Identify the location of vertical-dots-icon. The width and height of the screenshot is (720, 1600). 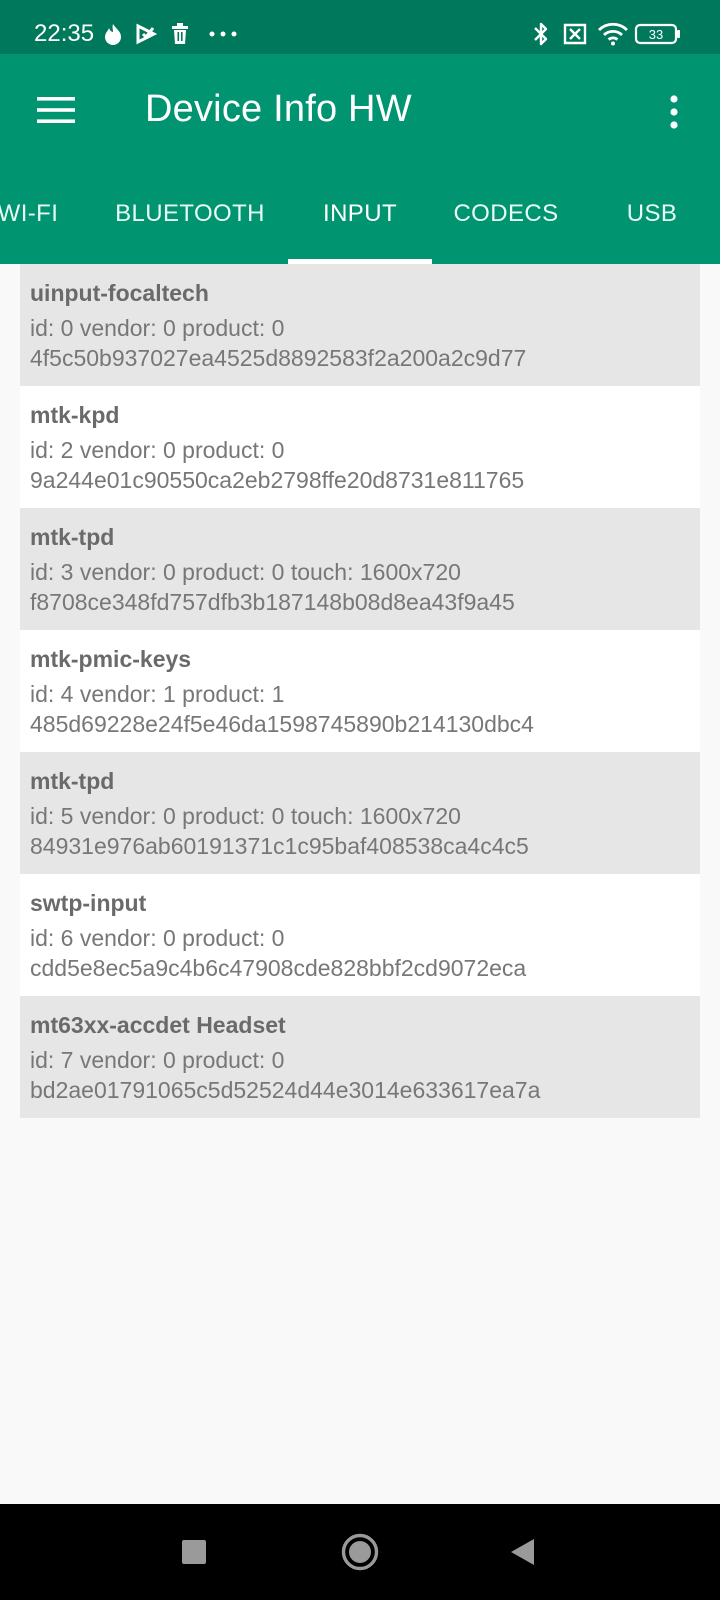
(674, 112).